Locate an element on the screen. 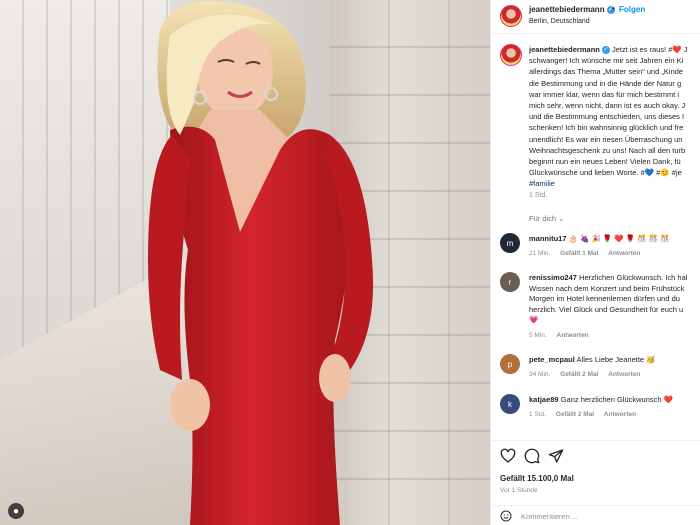  translation-toggle: Für dich ⌄ is located at coordinates (546, 218).